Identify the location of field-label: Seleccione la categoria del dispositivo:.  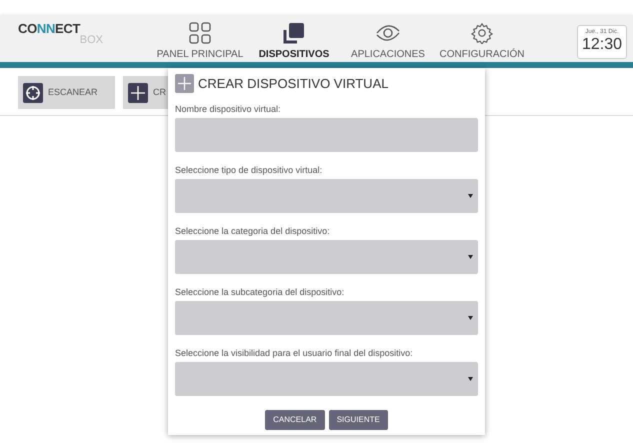
(253, 231).